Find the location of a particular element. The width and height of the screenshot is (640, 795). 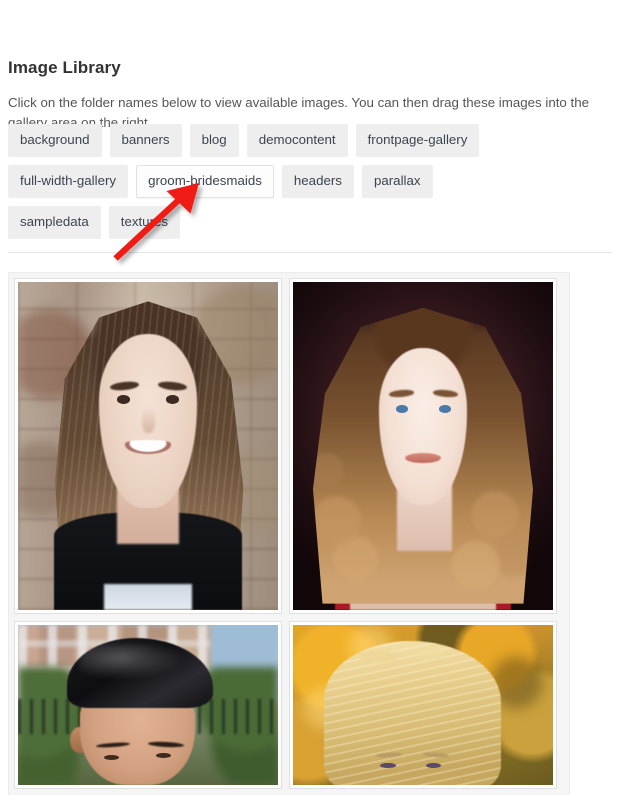

folder-tag-banners: banners is located at coordinates (145, 140).